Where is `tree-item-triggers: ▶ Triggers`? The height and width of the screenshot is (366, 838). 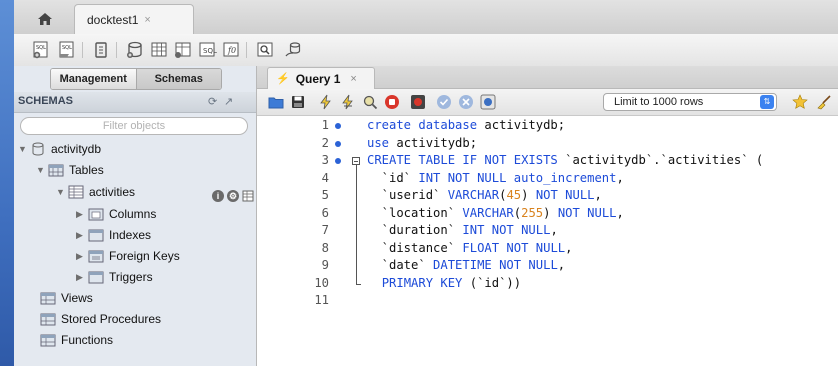
tree-item-triggers: ▶ Triggers is located at coordinates (114, 277).